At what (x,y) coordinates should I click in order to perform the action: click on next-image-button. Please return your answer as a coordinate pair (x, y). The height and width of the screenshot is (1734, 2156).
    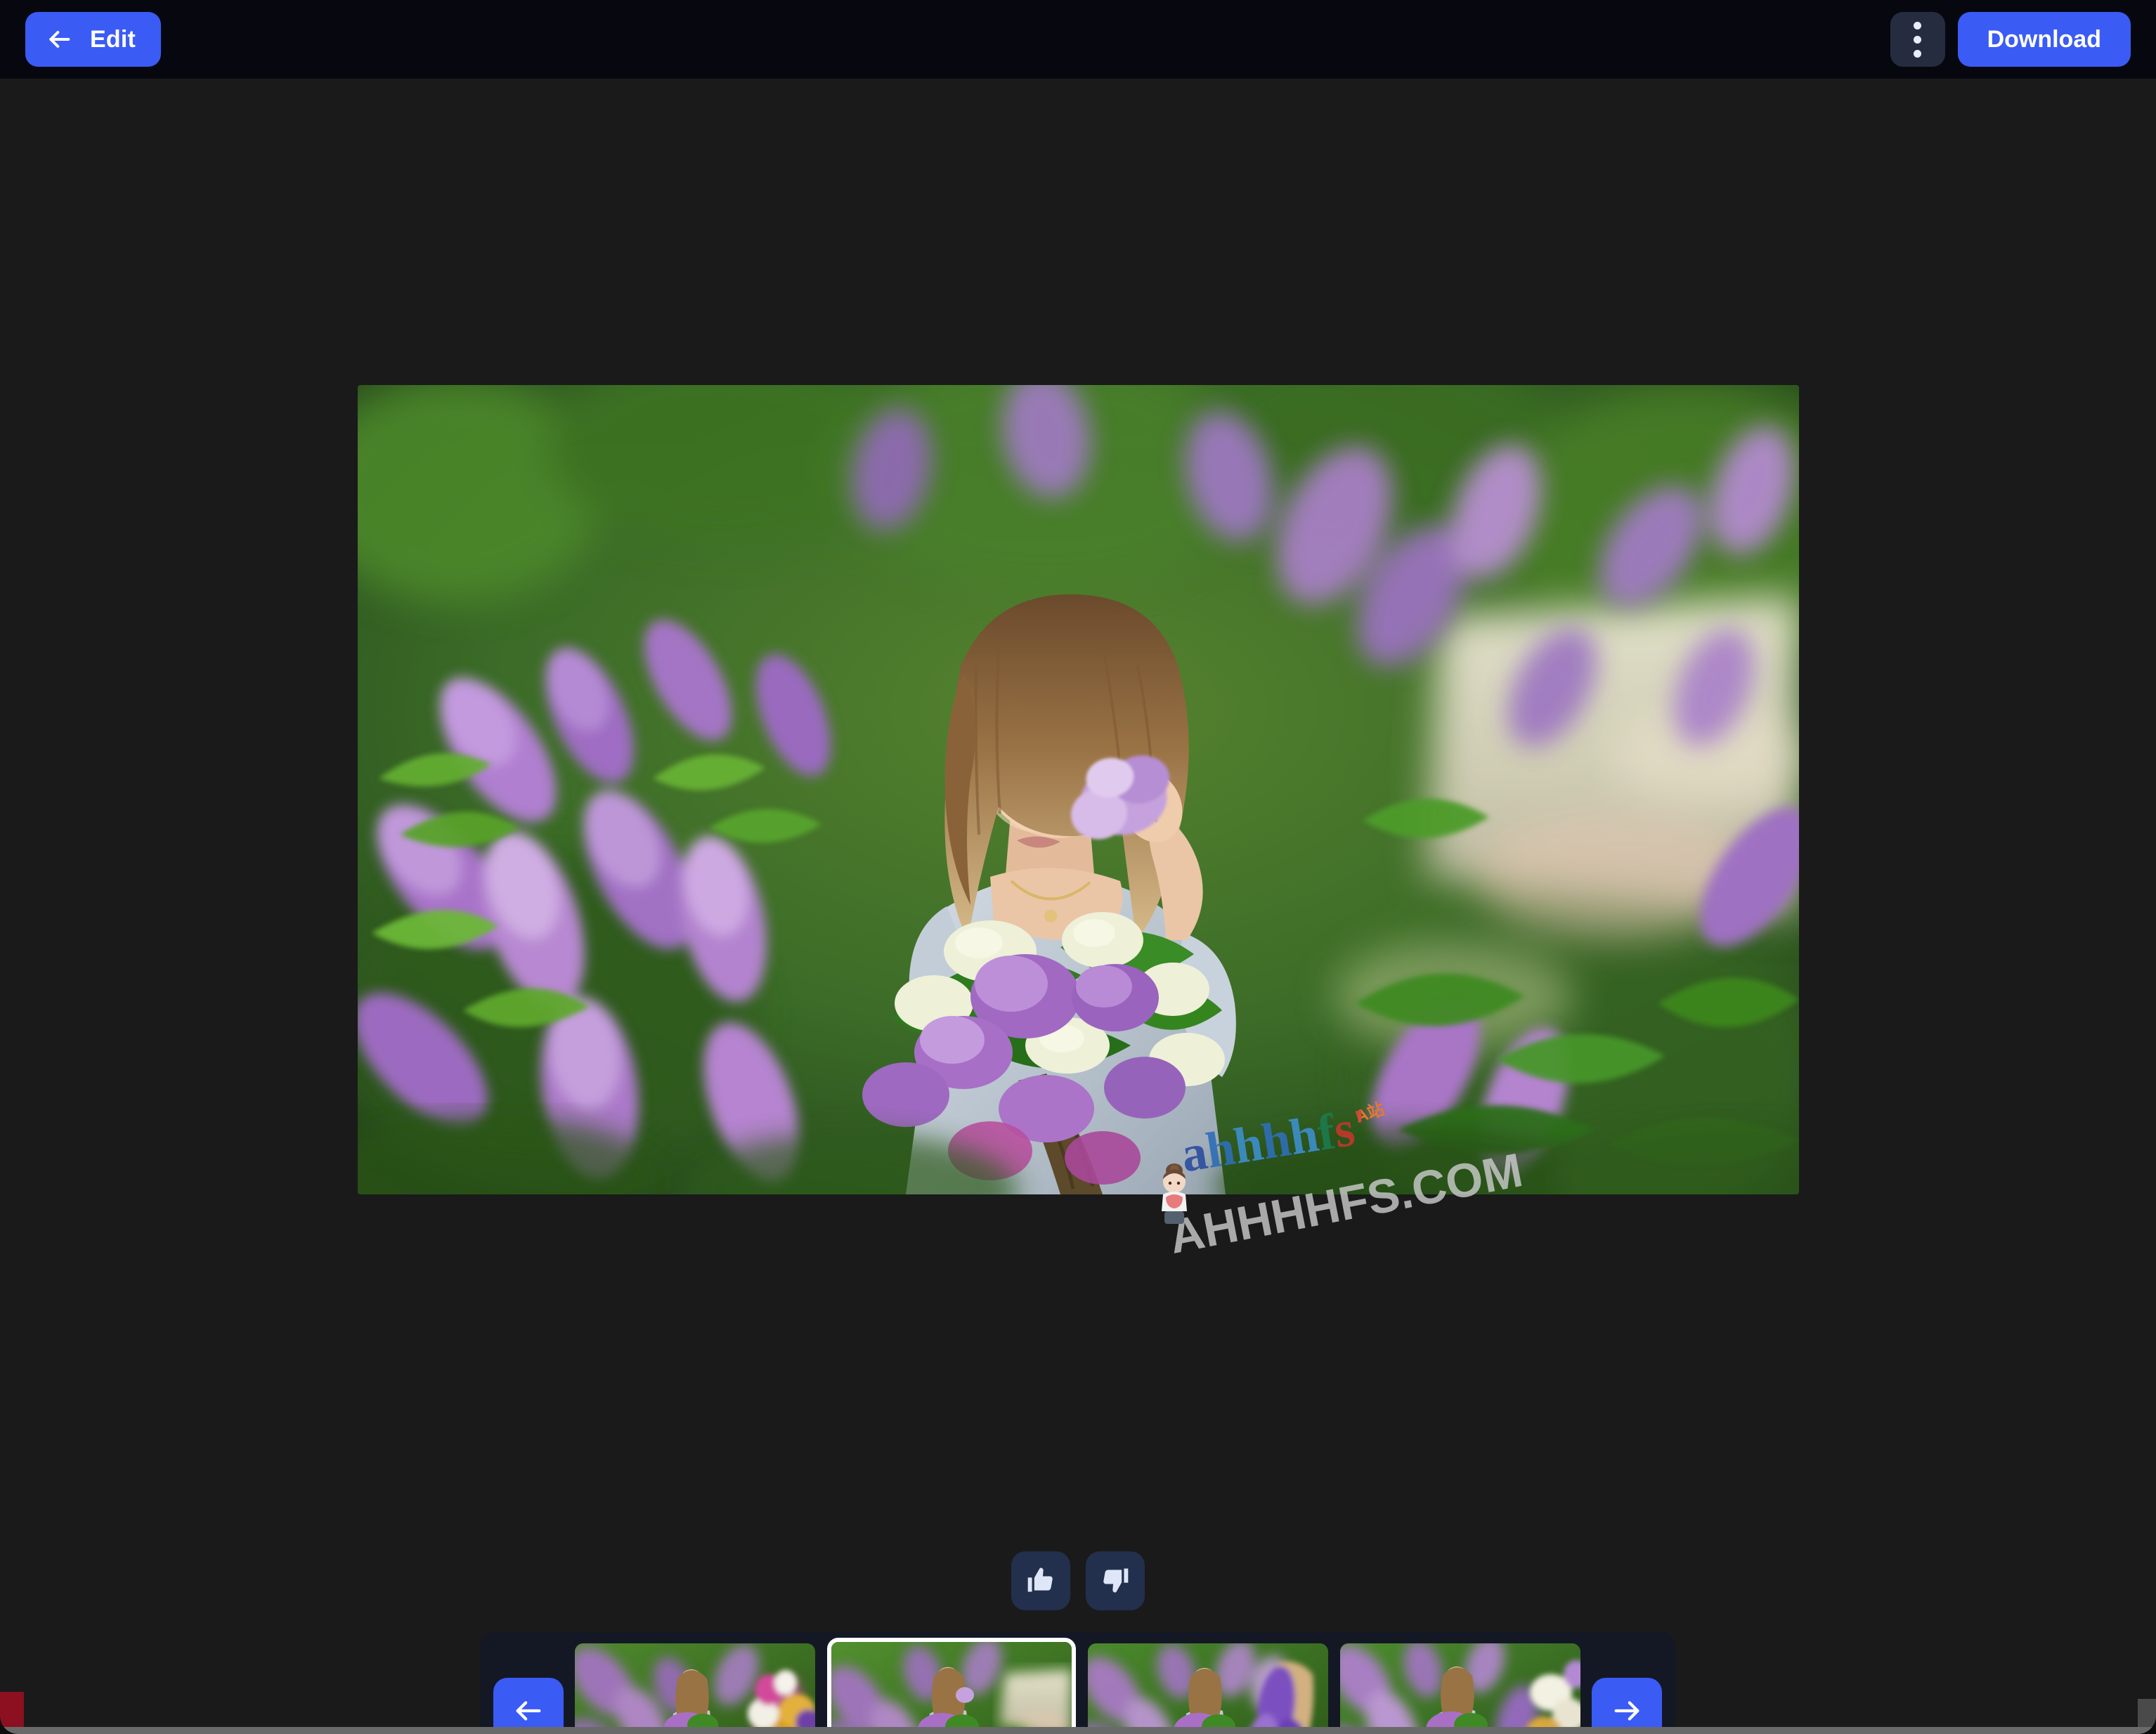
    Looking at the image, I should click on (1627, 1706).